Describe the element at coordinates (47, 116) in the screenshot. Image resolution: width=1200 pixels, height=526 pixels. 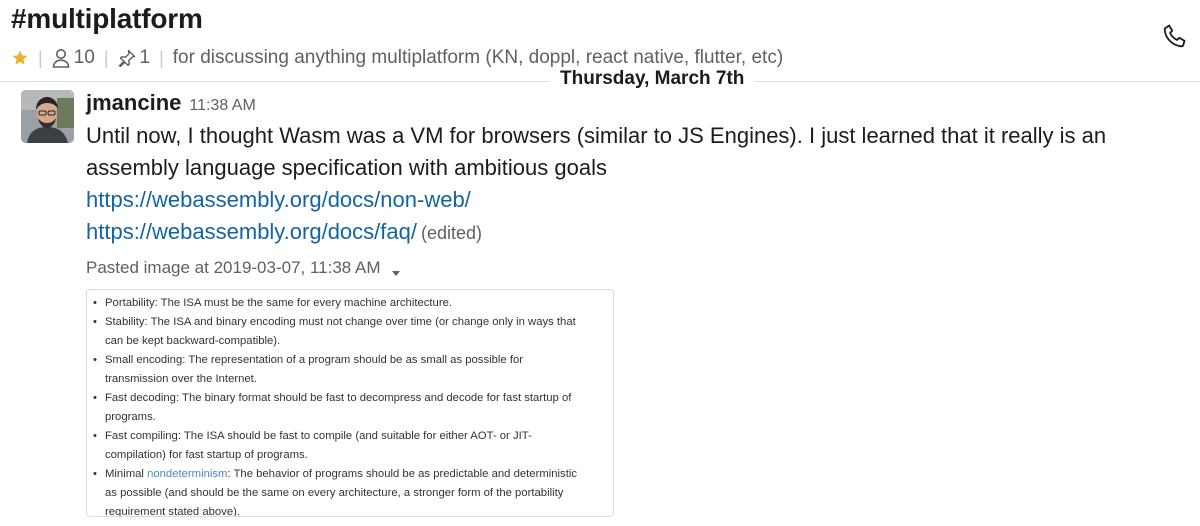
I see `avatar` at that location.